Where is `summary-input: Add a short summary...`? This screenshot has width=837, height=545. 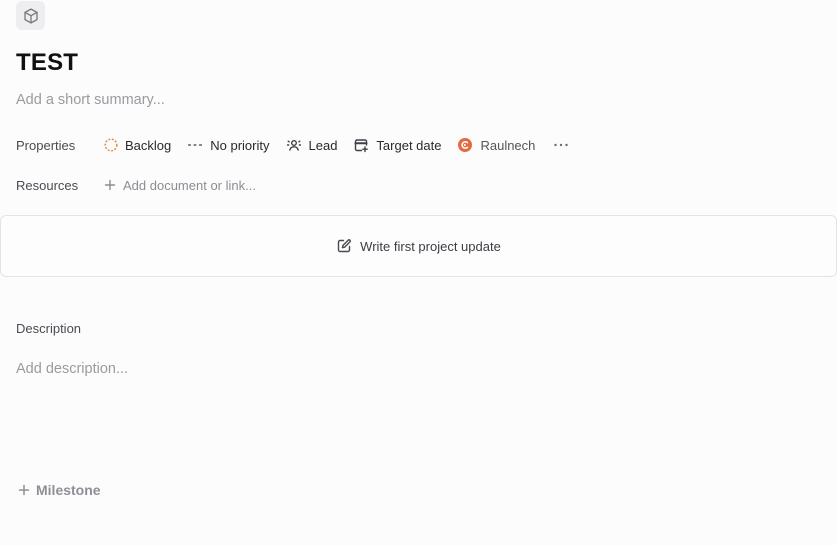
summary-input: Add a short summary... is located at coordinates (90, 100).